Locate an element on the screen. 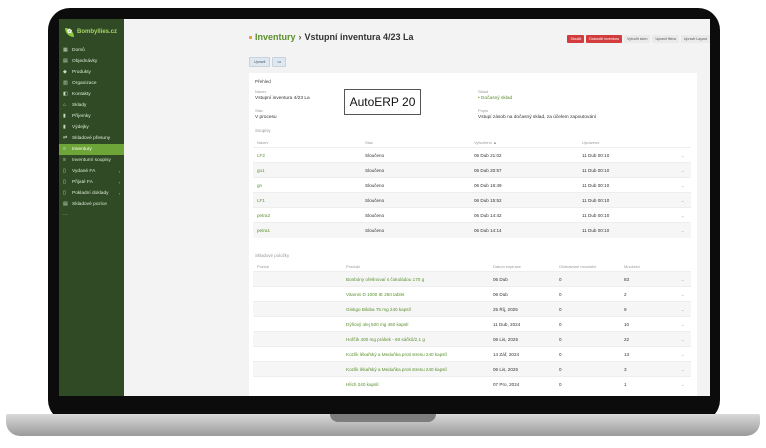 Image resolution: width=766 pixels, height=448 pixels. table-row: Hlích 240 kapslí 07 Pro, 2024 0 1 ⌄ is located at coordinates (472, 384).